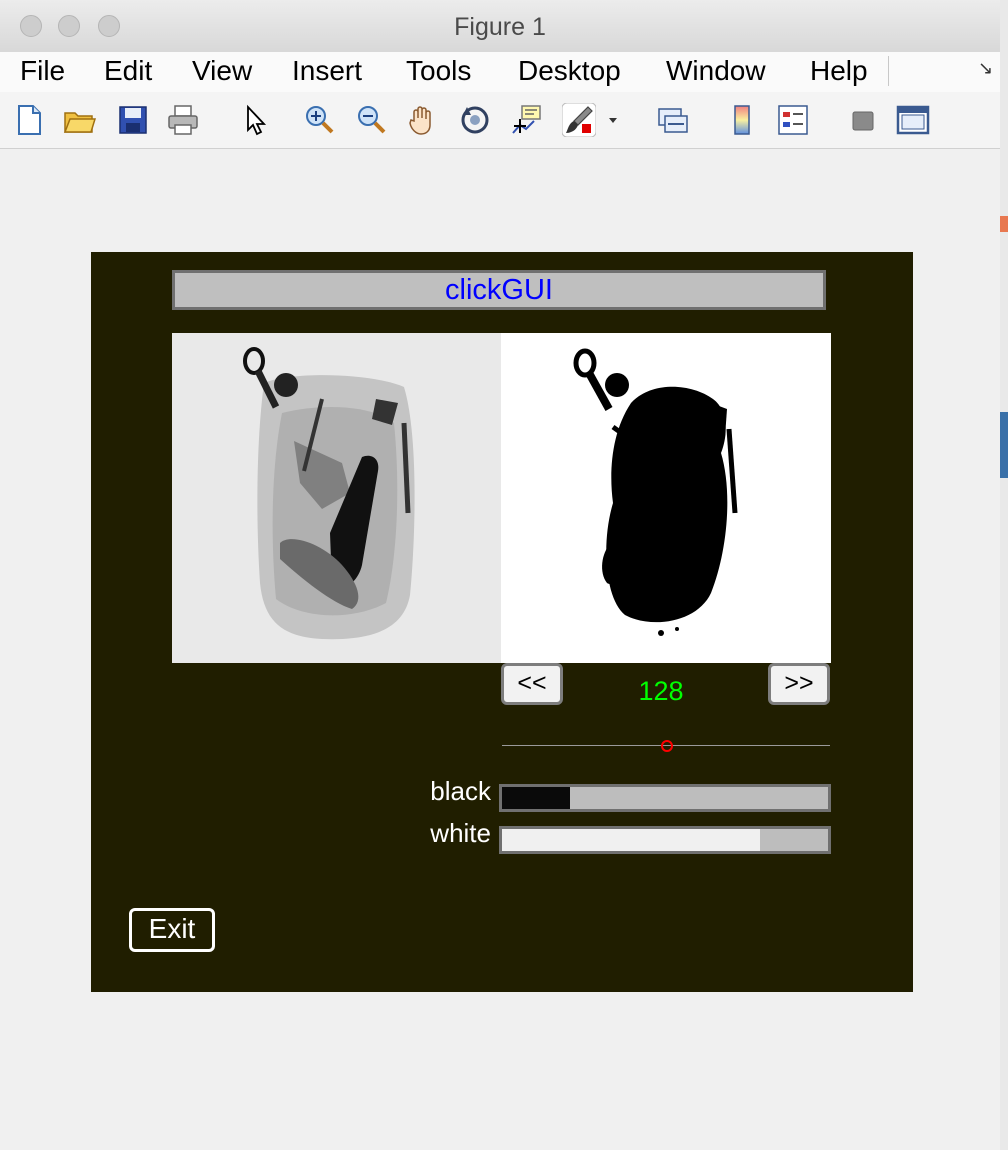  I want to click on background-window-edge, so click(1004, 575).